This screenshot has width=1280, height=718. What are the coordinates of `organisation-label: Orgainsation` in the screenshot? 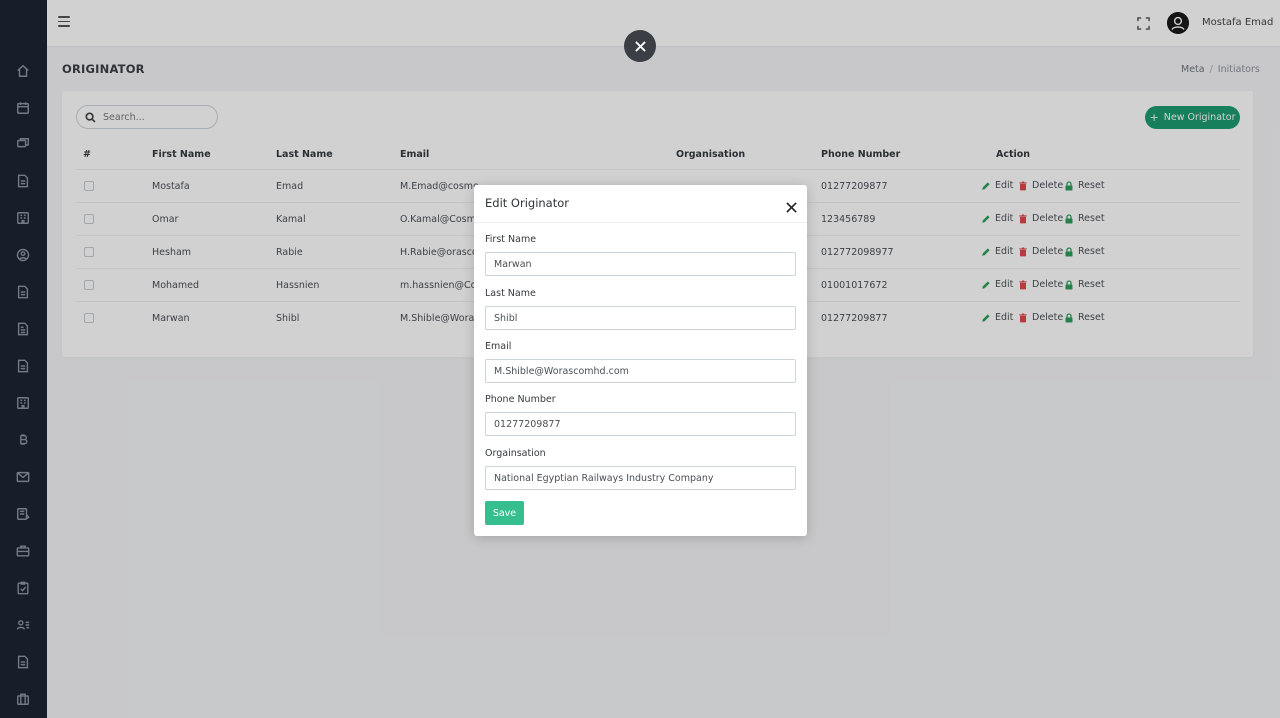 It's located at (515, 453).